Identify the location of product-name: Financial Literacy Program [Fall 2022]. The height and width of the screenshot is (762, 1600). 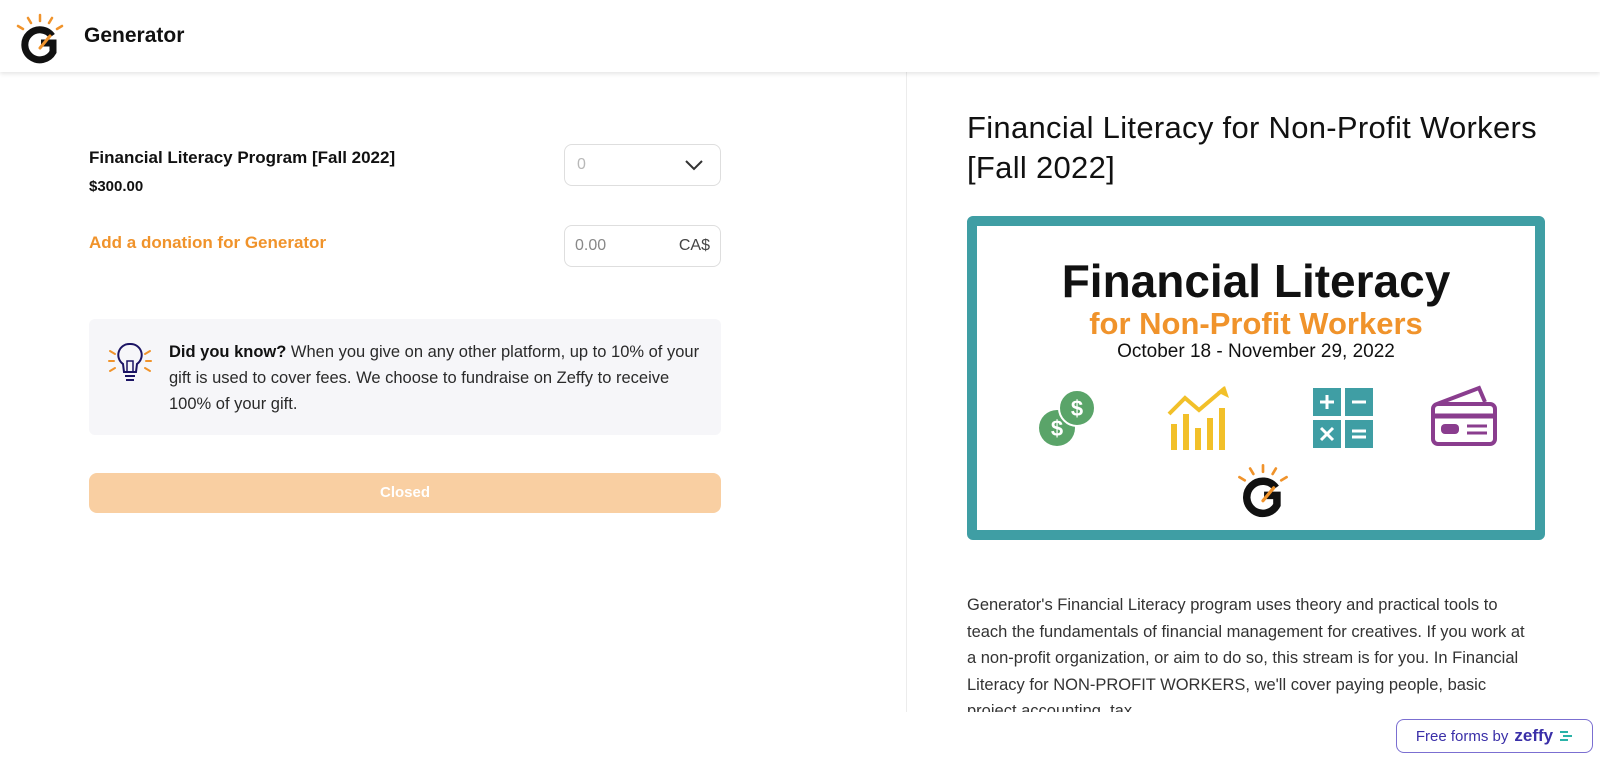
(242, 157).